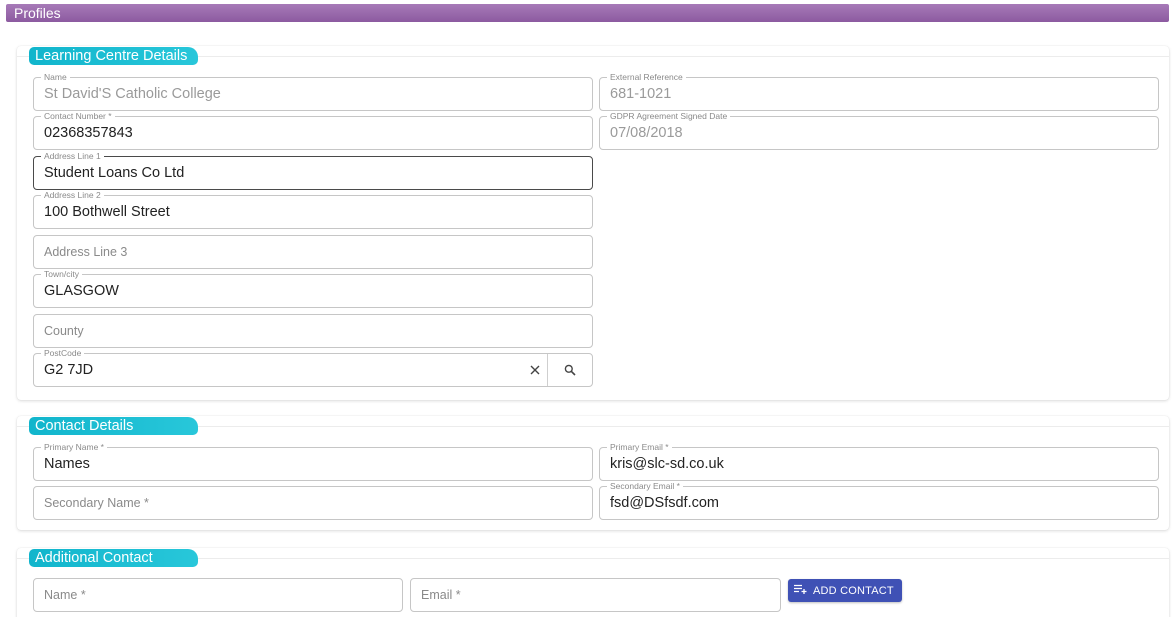  What do you see at coordinates (107, 212) in the screenshot?
I see `address-line-2-value: 100 Bothwell Street` at bounding box center [107, 212].